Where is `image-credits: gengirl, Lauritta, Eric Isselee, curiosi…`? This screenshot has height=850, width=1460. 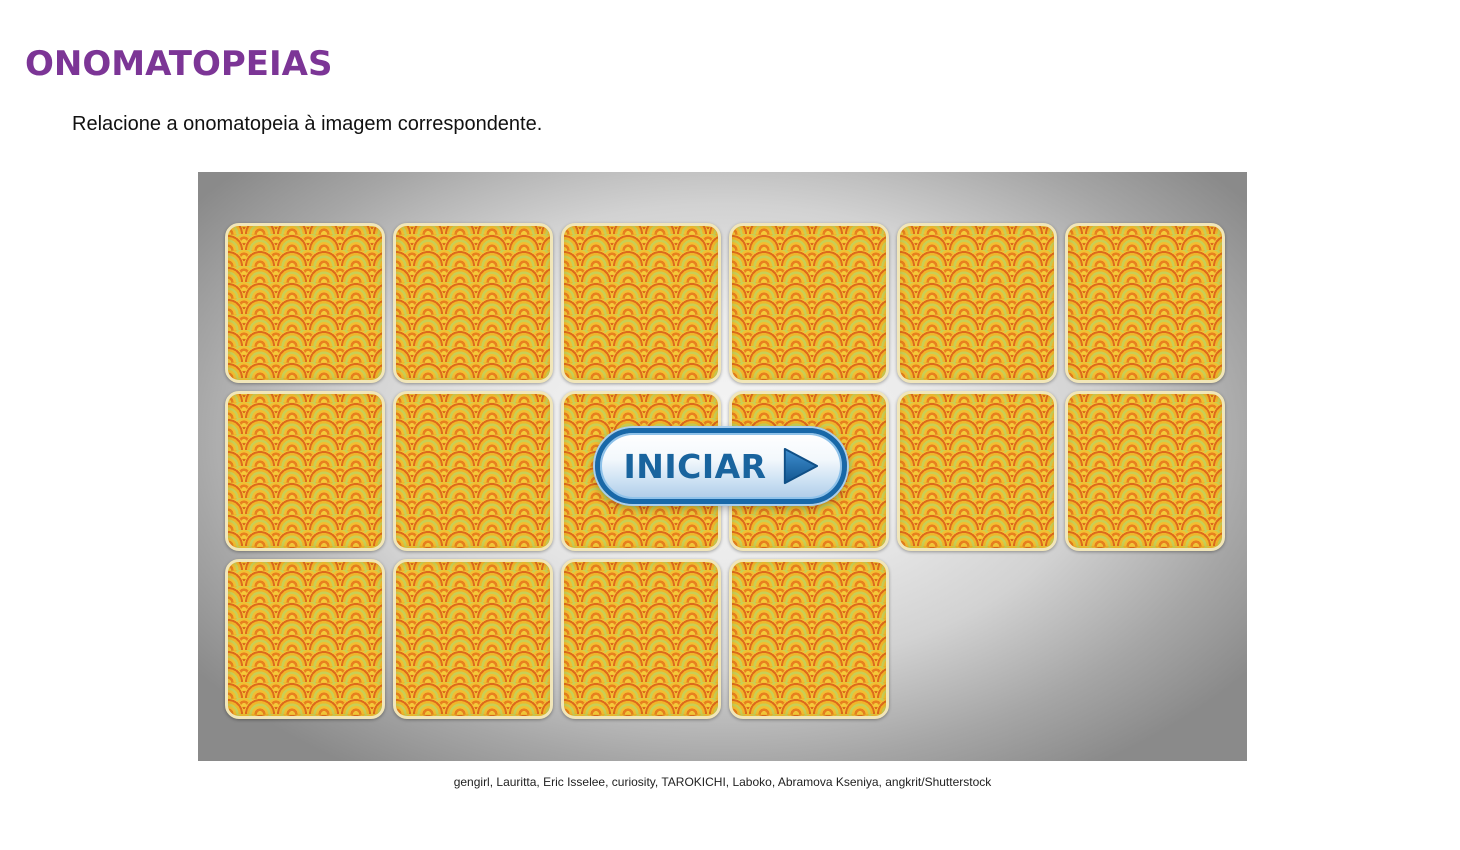 image-credits: gengirl, Lauritta, Eric Isselee, curiosi… is located at coordinates (722, 782).